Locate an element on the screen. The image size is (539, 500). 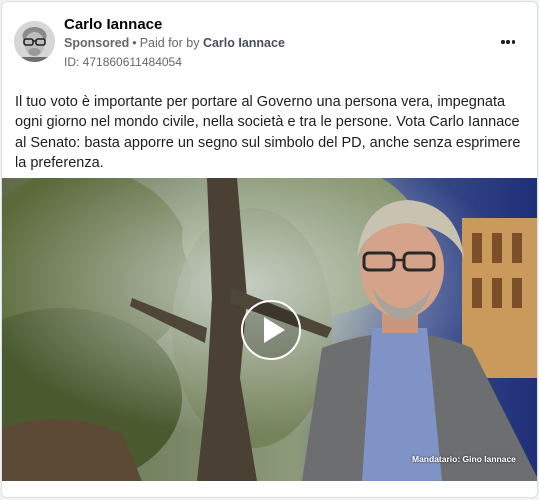
paid-for-name: Carlo Iannace is located at coordinates (244, 43).